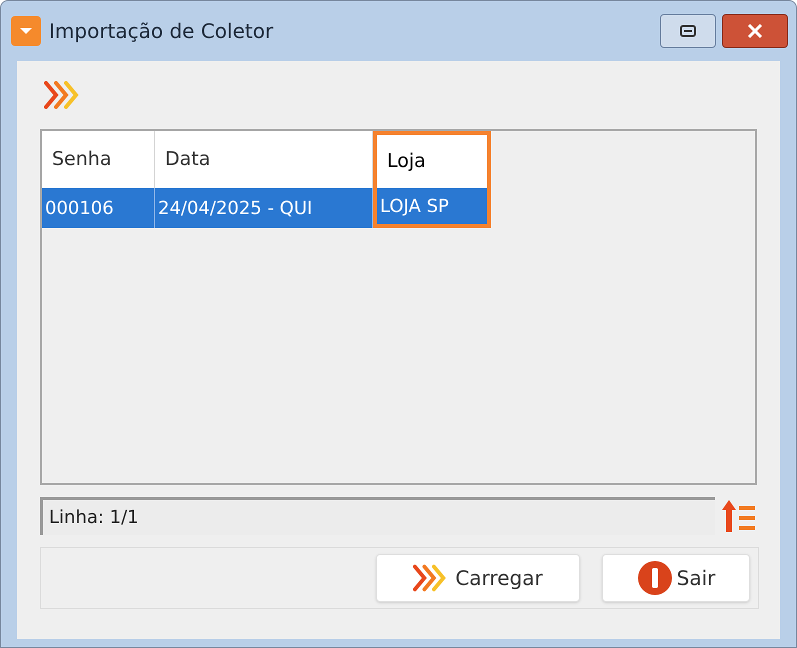  What do you see at coordinates (264, 159) in the screenshot?
I see `column-header: Data` at bounding box center [264, 159].